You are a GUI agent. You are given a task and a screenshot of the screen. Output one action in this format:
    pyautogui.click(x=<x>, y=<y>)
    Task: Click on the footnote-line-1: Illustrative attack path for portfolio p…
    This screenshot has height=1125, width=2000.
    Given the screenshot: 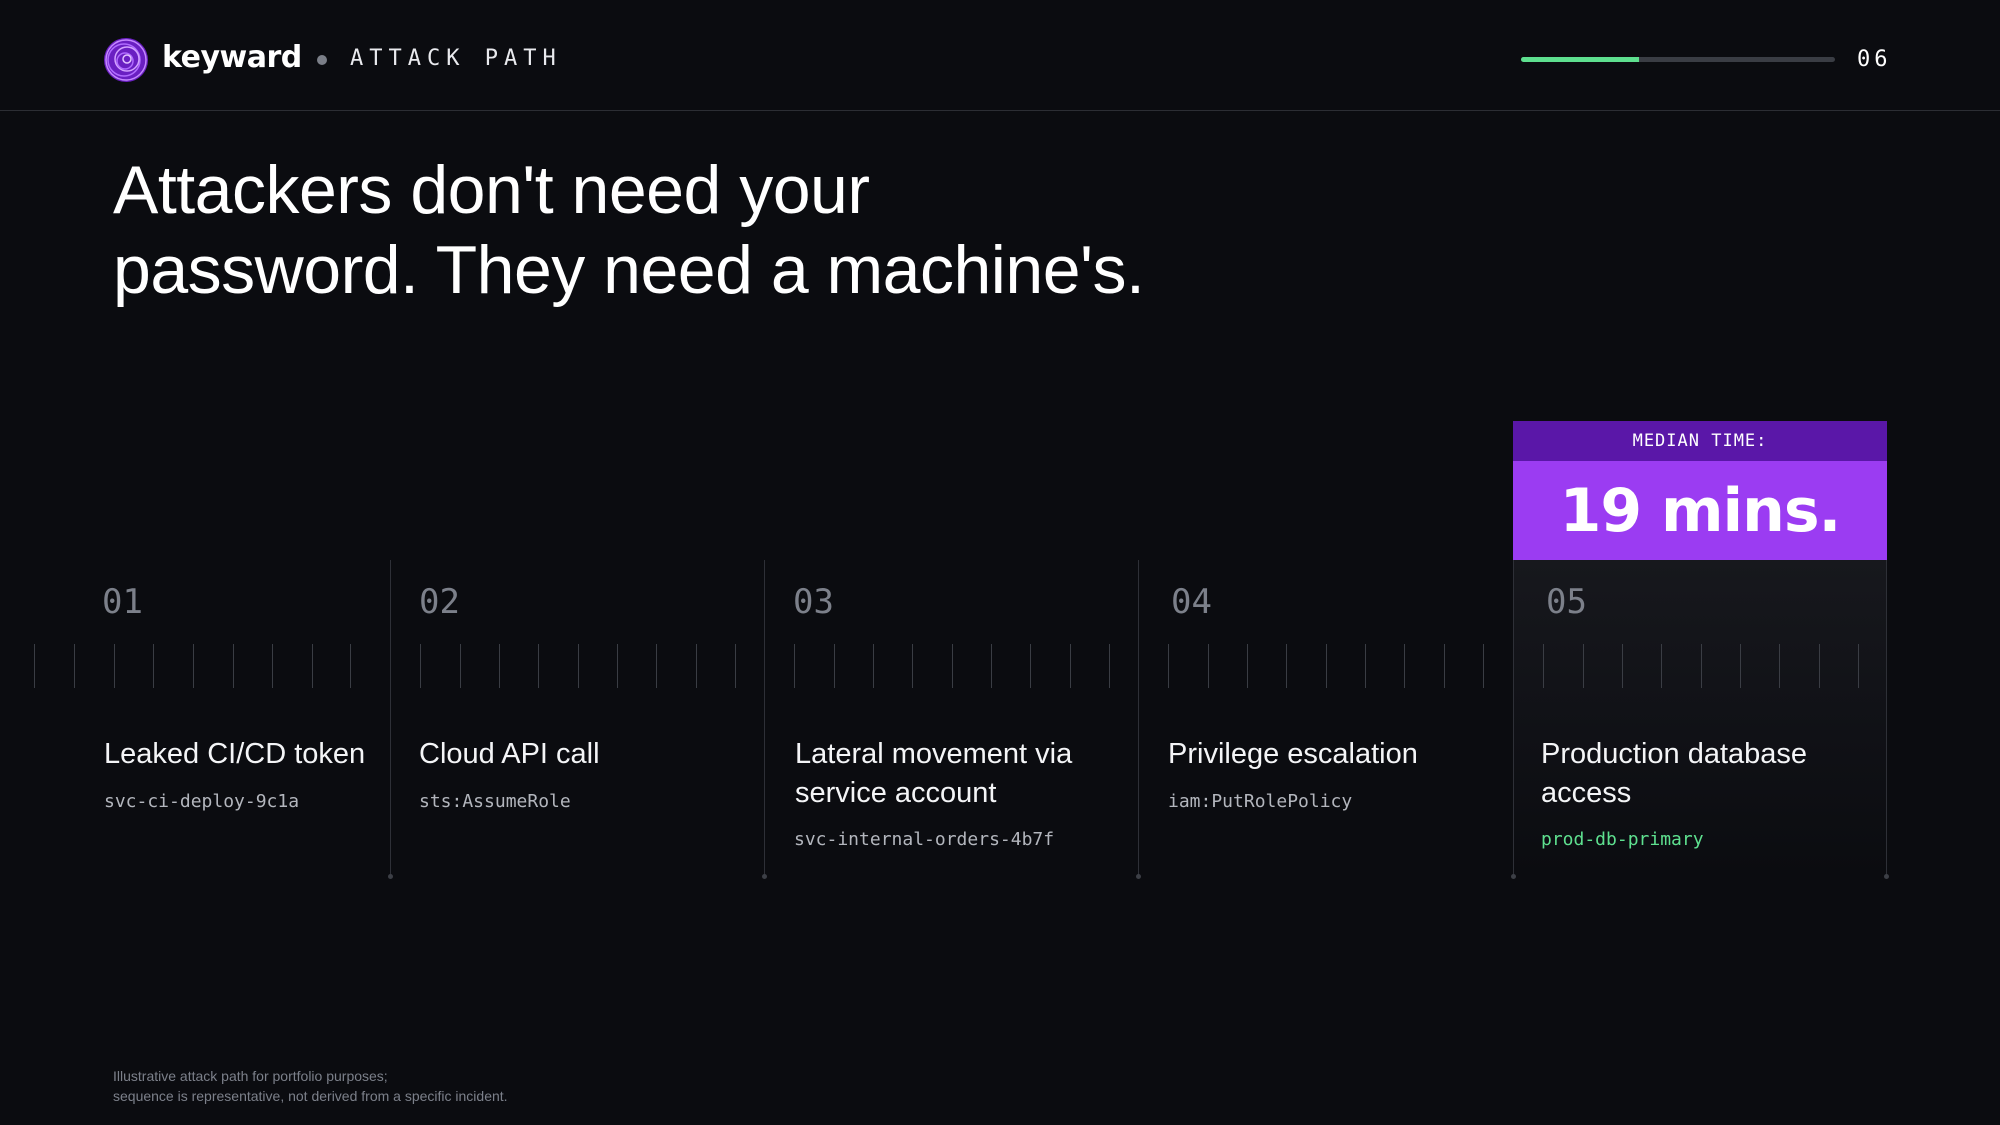 What is the action you would take?
    pyautogui.click(x=250, y=1076)
    